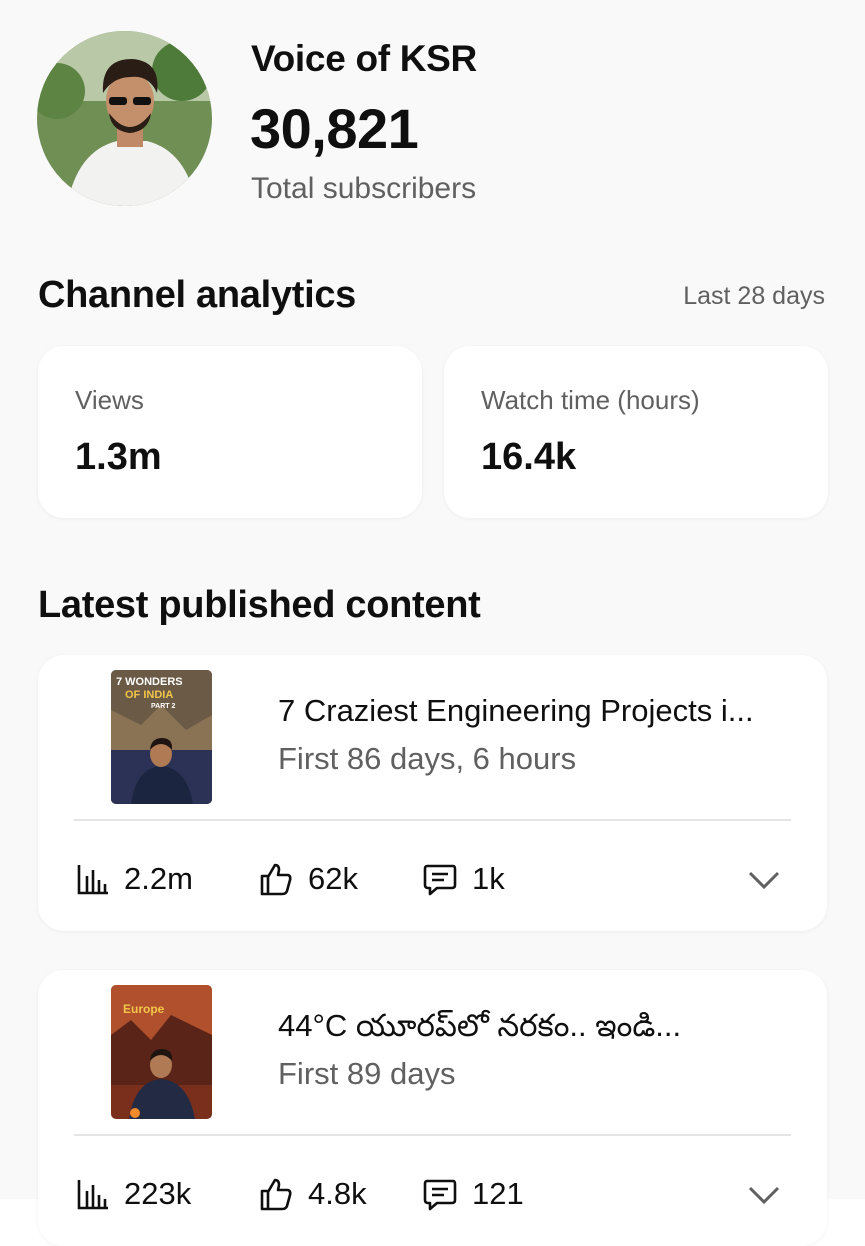 Image resolution: width=865 pixels, height=1246 pixels. I want to click on channel-avatar, so click(124, 118).